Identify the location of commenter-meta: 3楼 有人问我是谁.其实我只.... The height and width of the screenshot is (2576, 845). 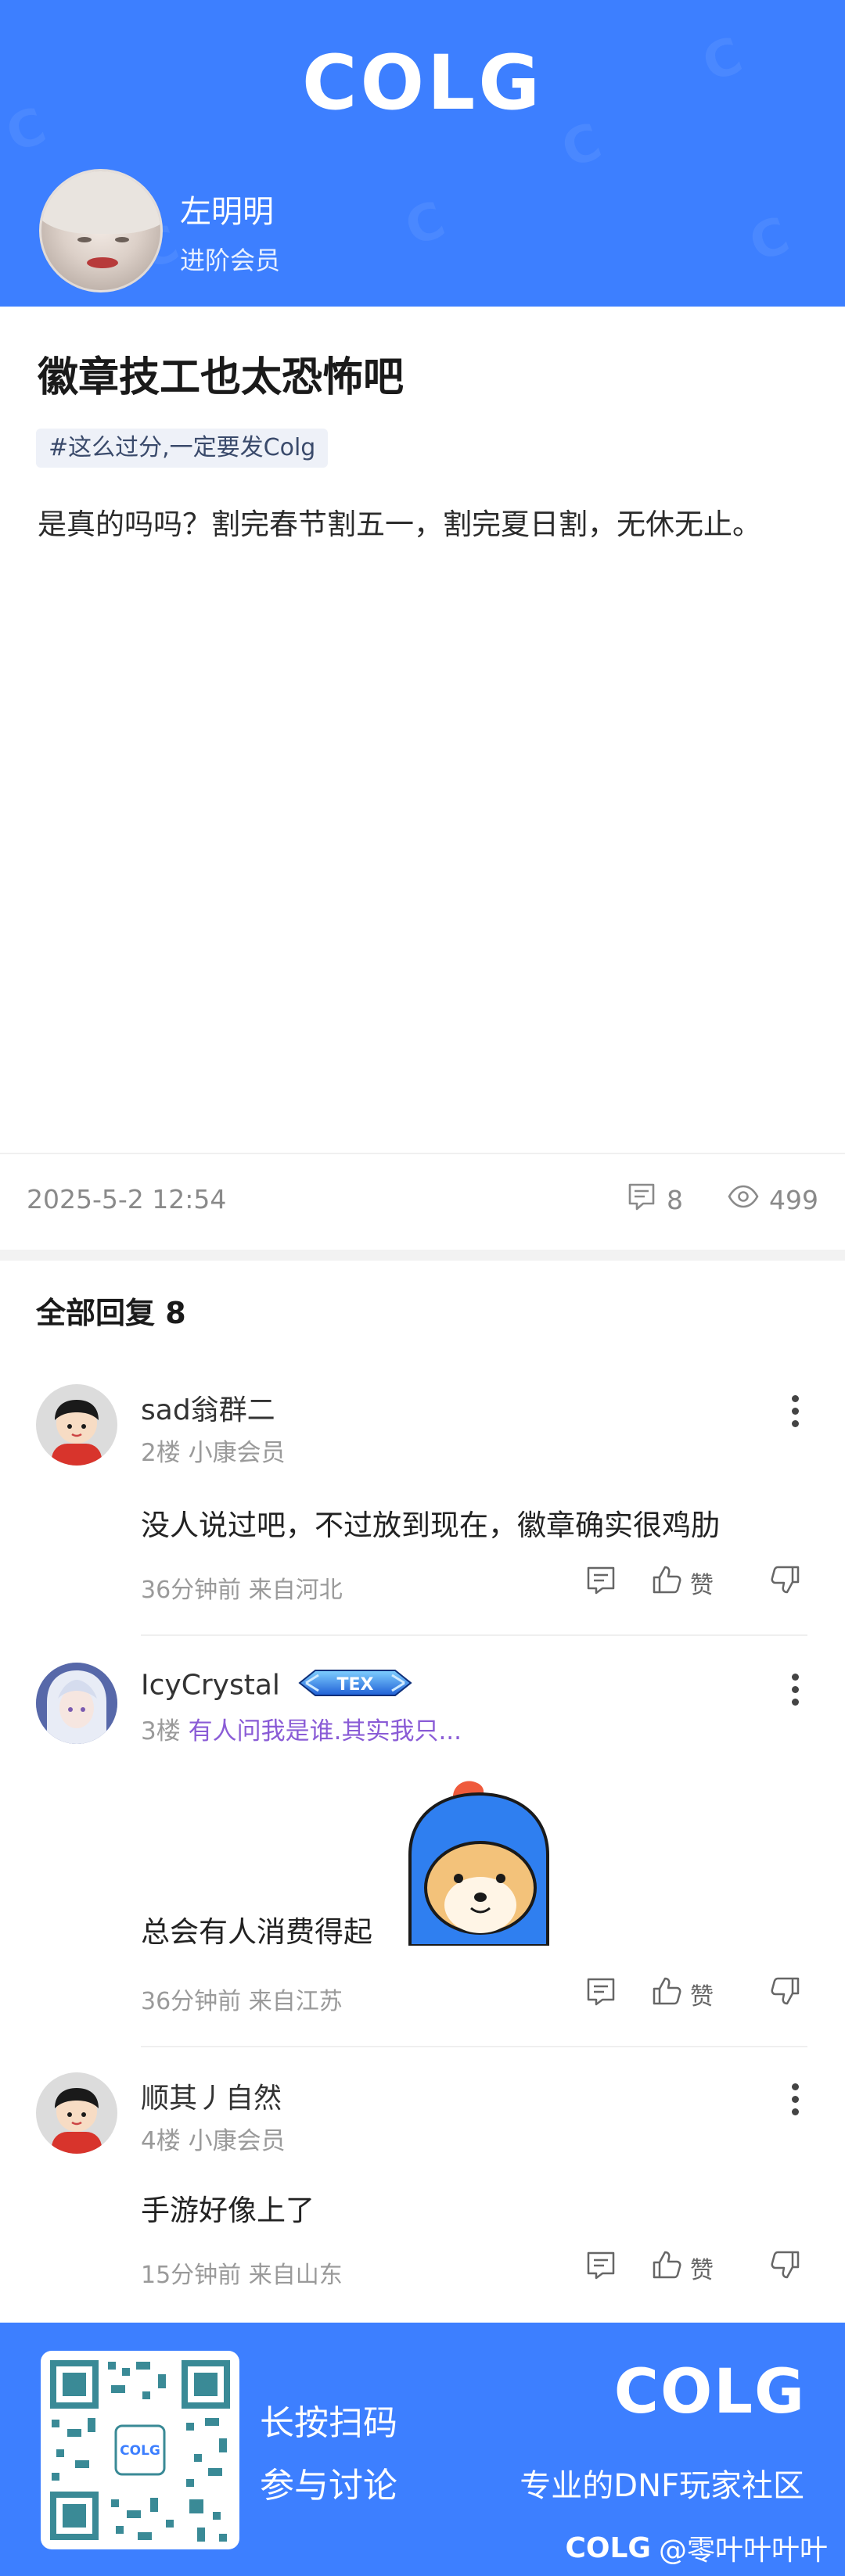
(301, 1728).